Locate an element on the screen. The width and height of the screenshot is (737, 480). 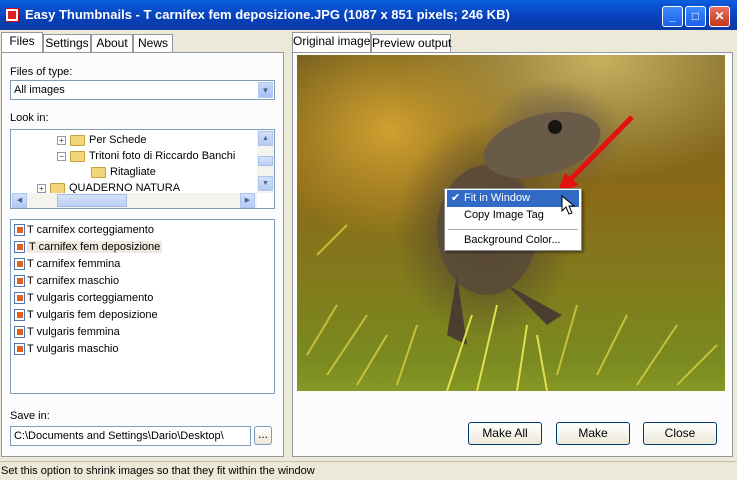
minimize-button: _ is located at coordinates (672, 16).